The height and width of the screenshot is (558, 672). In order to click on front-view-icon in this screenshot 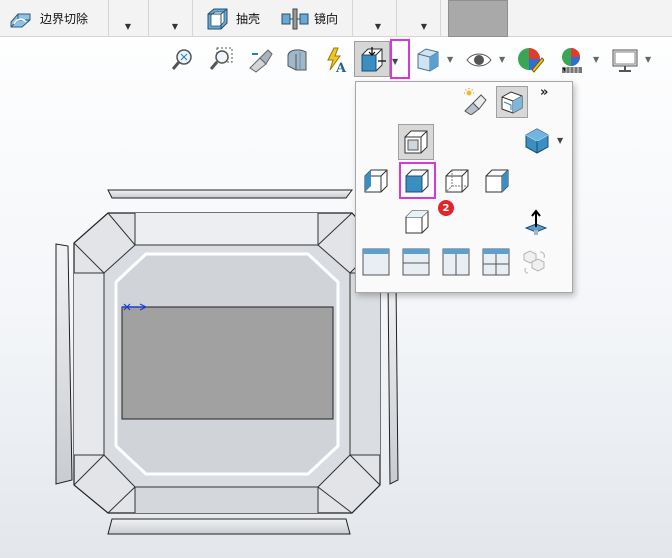, I will do `click(376, 181)`.